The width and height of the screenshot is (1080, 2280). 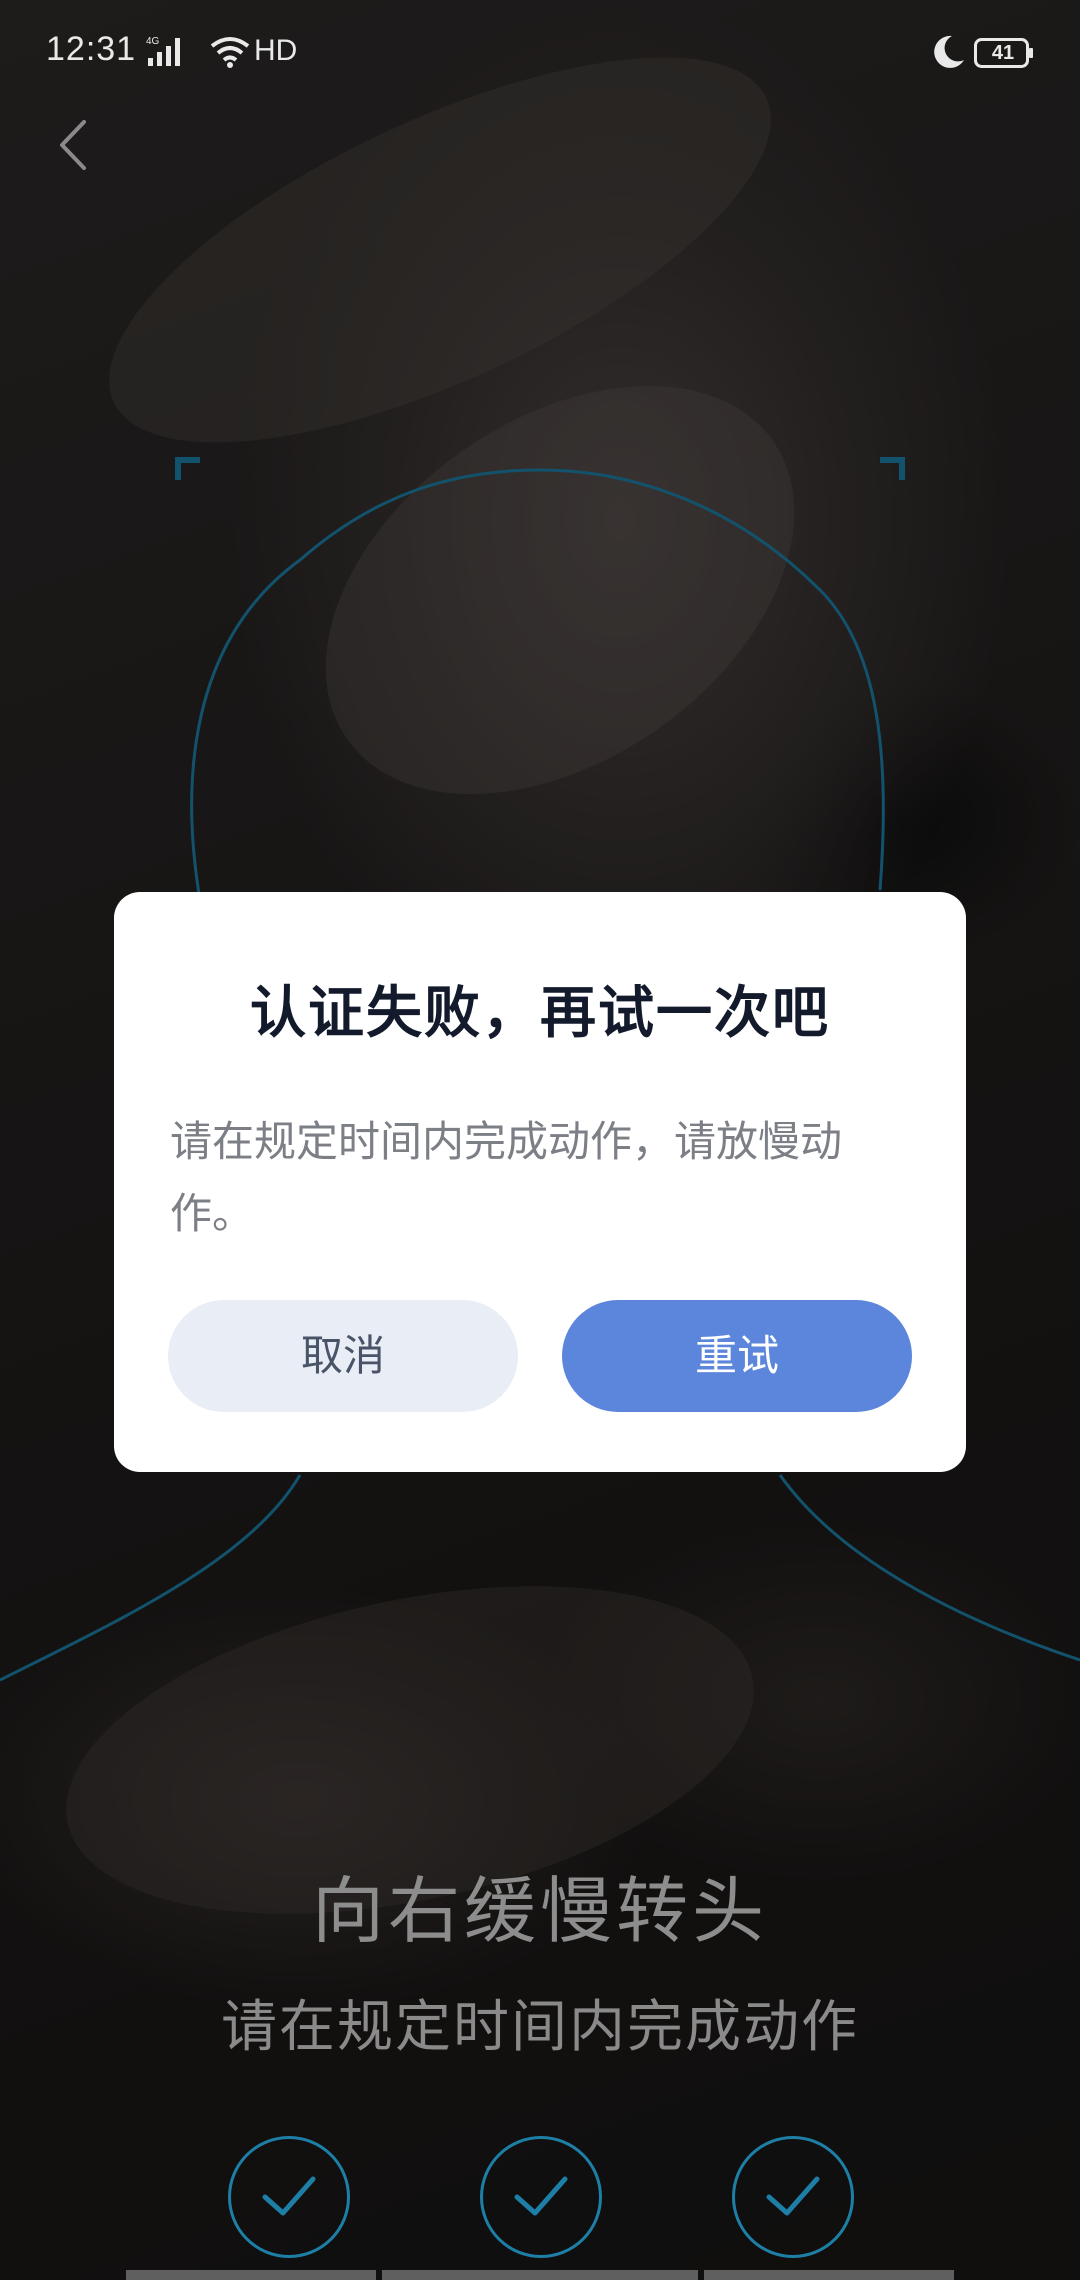 I want to click on do-not-disturb-moon-icon, so click(x=949, y=51).